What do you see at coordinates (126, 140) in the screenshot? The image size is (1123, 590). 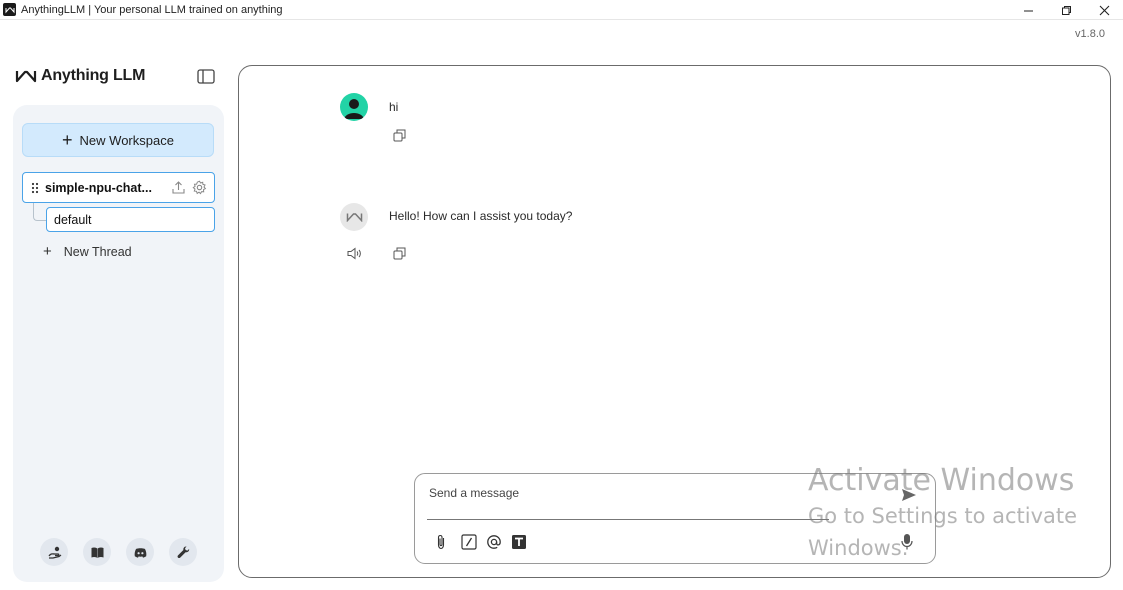 I see `new-workspace-label: New Workspace` at bounding box center [126, 140].